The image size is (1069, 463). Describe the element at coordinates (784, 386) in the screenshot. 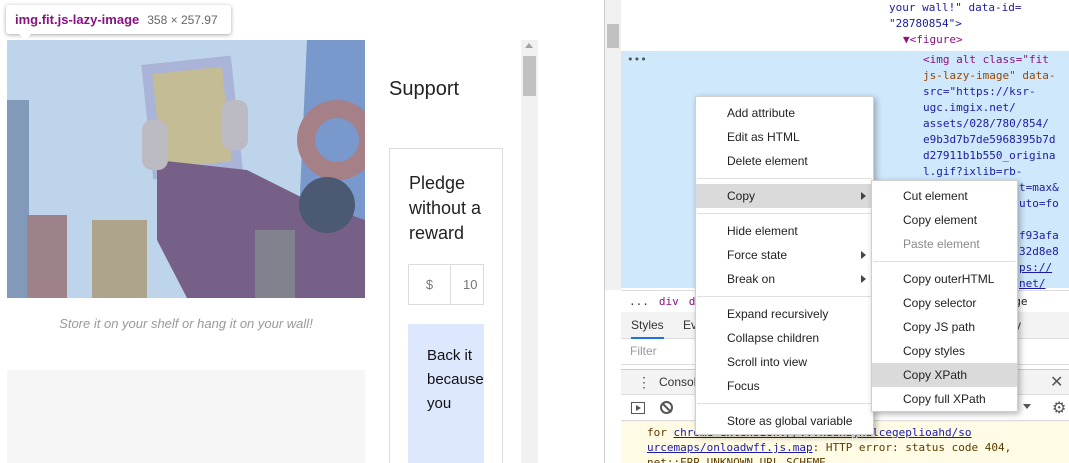

I see `menu-item-focus: Focus` at that location.